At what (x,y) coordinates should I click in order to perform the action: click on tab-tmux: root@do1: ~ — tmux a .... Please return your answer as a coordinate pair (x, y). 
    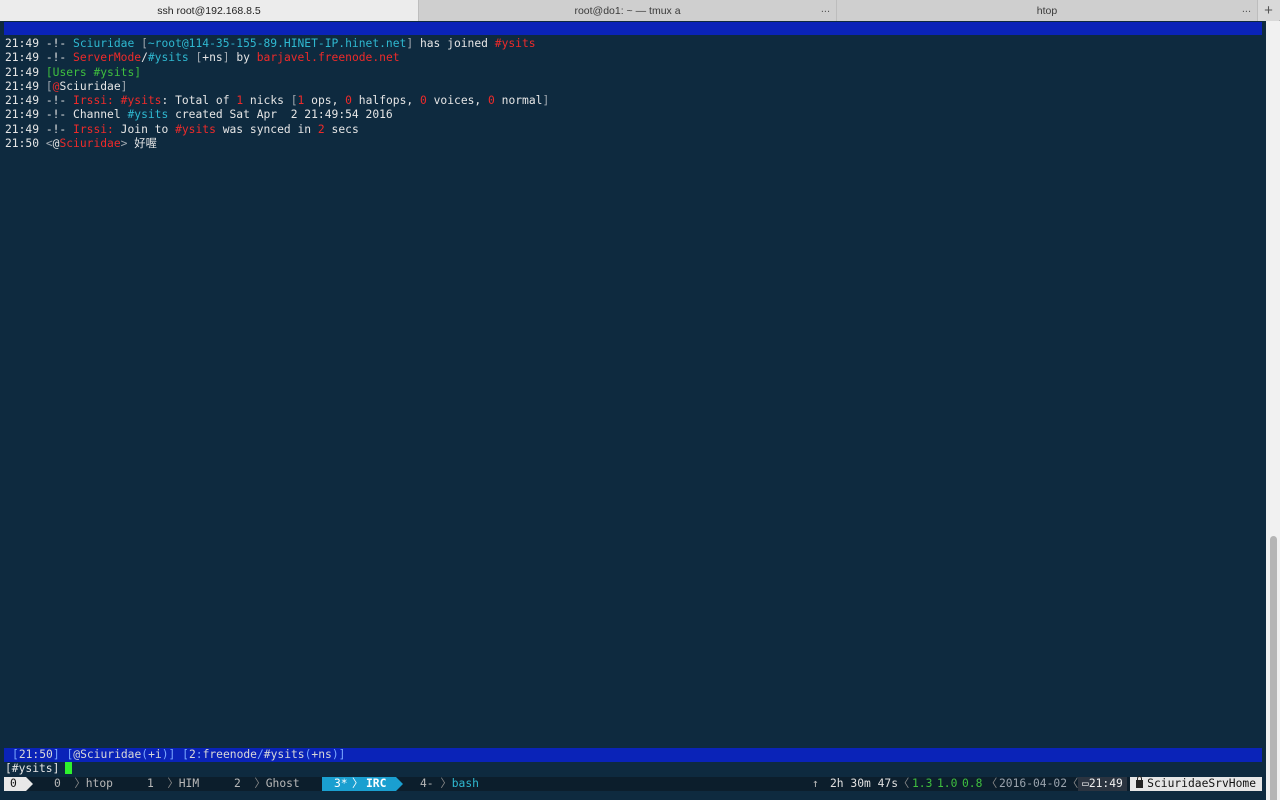
    Looking at the image, I should click on (628, 10).